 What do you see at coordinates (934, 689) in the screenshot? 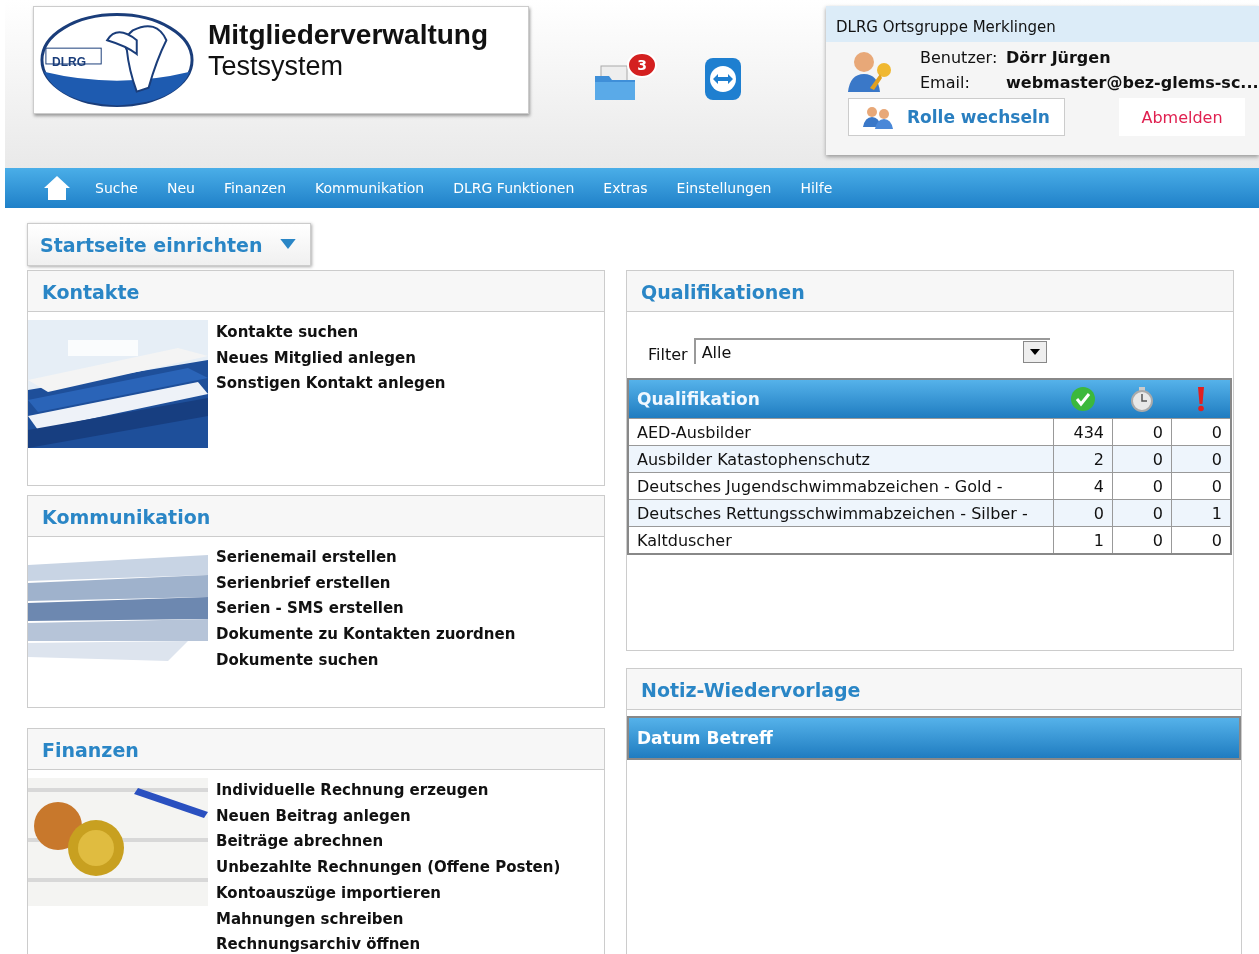
I see `section-title: Notiz-Wiedervorlage` at bounding box center [934, 689].